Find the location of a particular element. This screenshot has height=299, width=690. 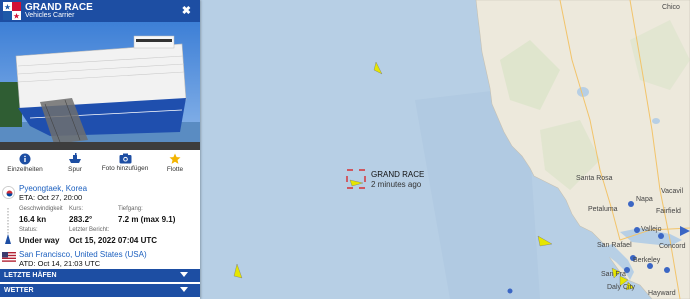

place-label: Santa Rosa is located at coordinates (594, 178).